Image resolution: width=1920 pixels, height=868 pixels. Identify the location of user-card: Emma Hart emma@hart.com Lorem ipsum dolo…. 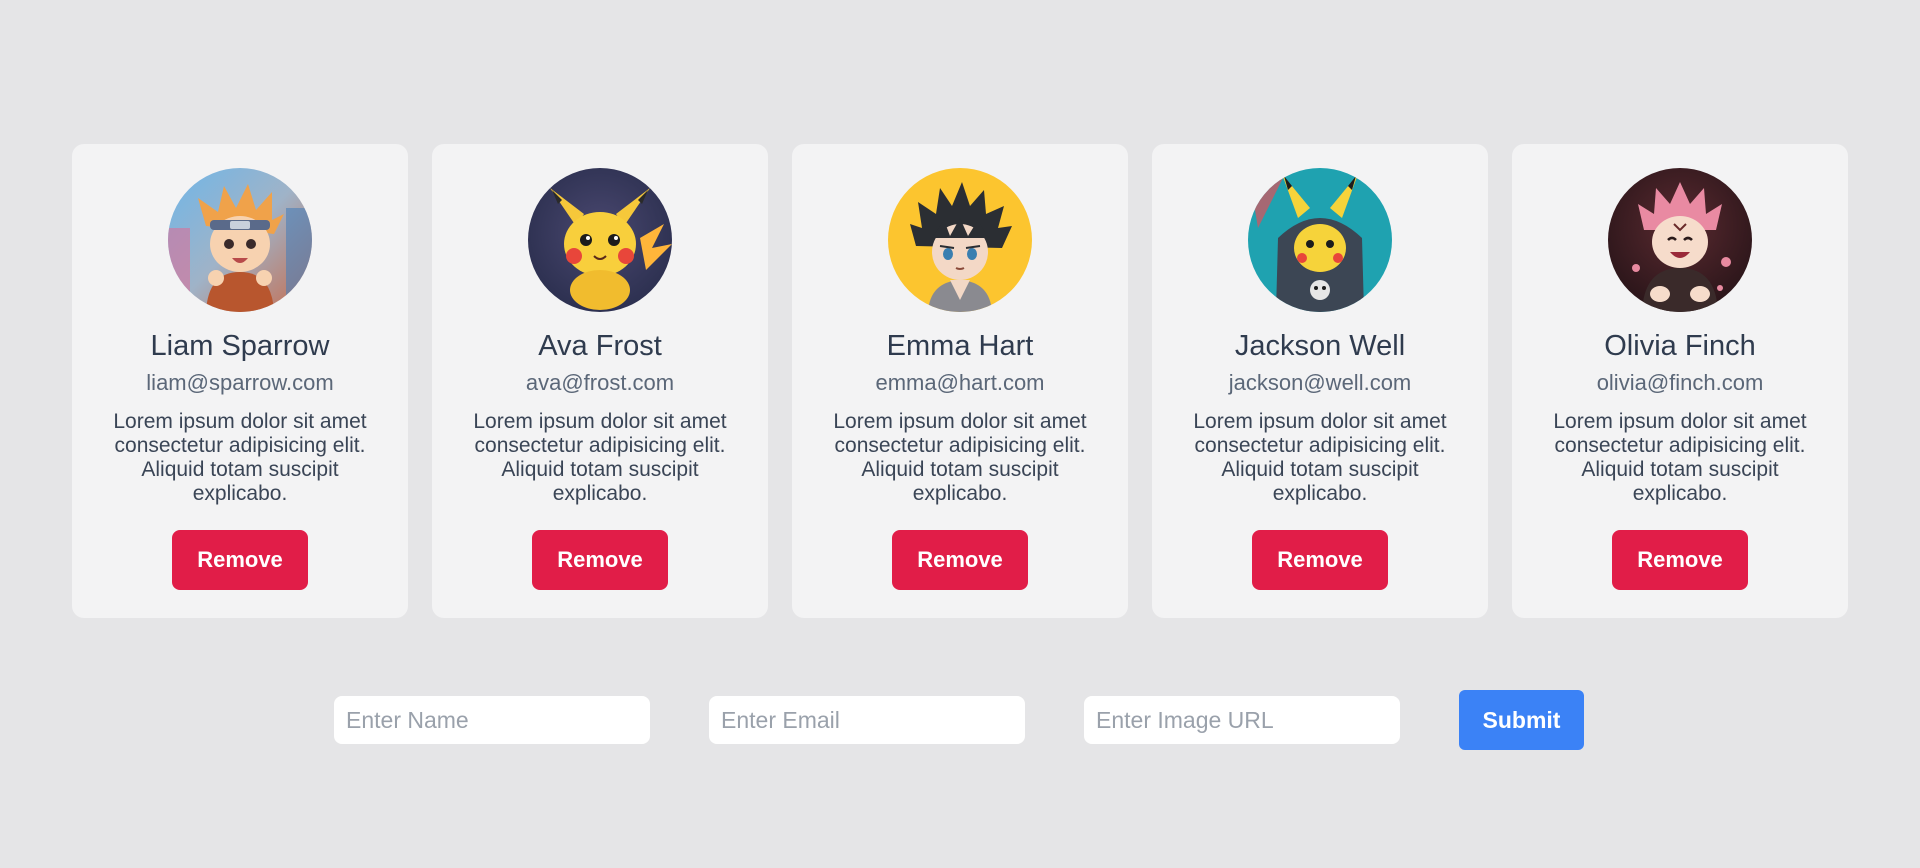
(960, 381).